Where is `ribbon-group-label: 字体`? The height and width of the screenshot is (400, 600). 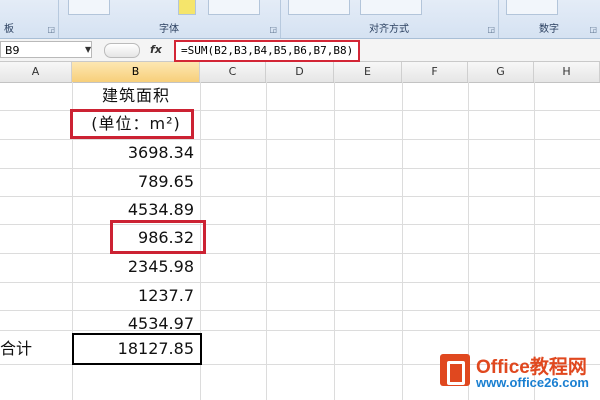
ribbon-group-label: 字体 is located at coordinates (169, 29).